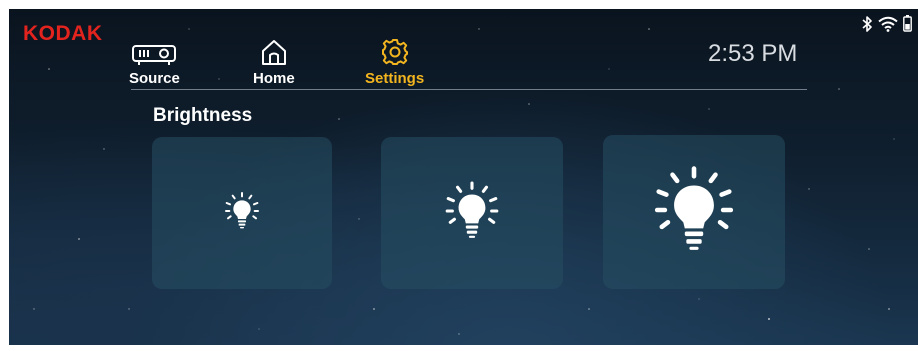 The width and height of the screenshot is (918, 351). What do you see at coordinates (154, 78) in the screenshot?
I see `nav-source-label: Source` at bounding box center [154, 78].